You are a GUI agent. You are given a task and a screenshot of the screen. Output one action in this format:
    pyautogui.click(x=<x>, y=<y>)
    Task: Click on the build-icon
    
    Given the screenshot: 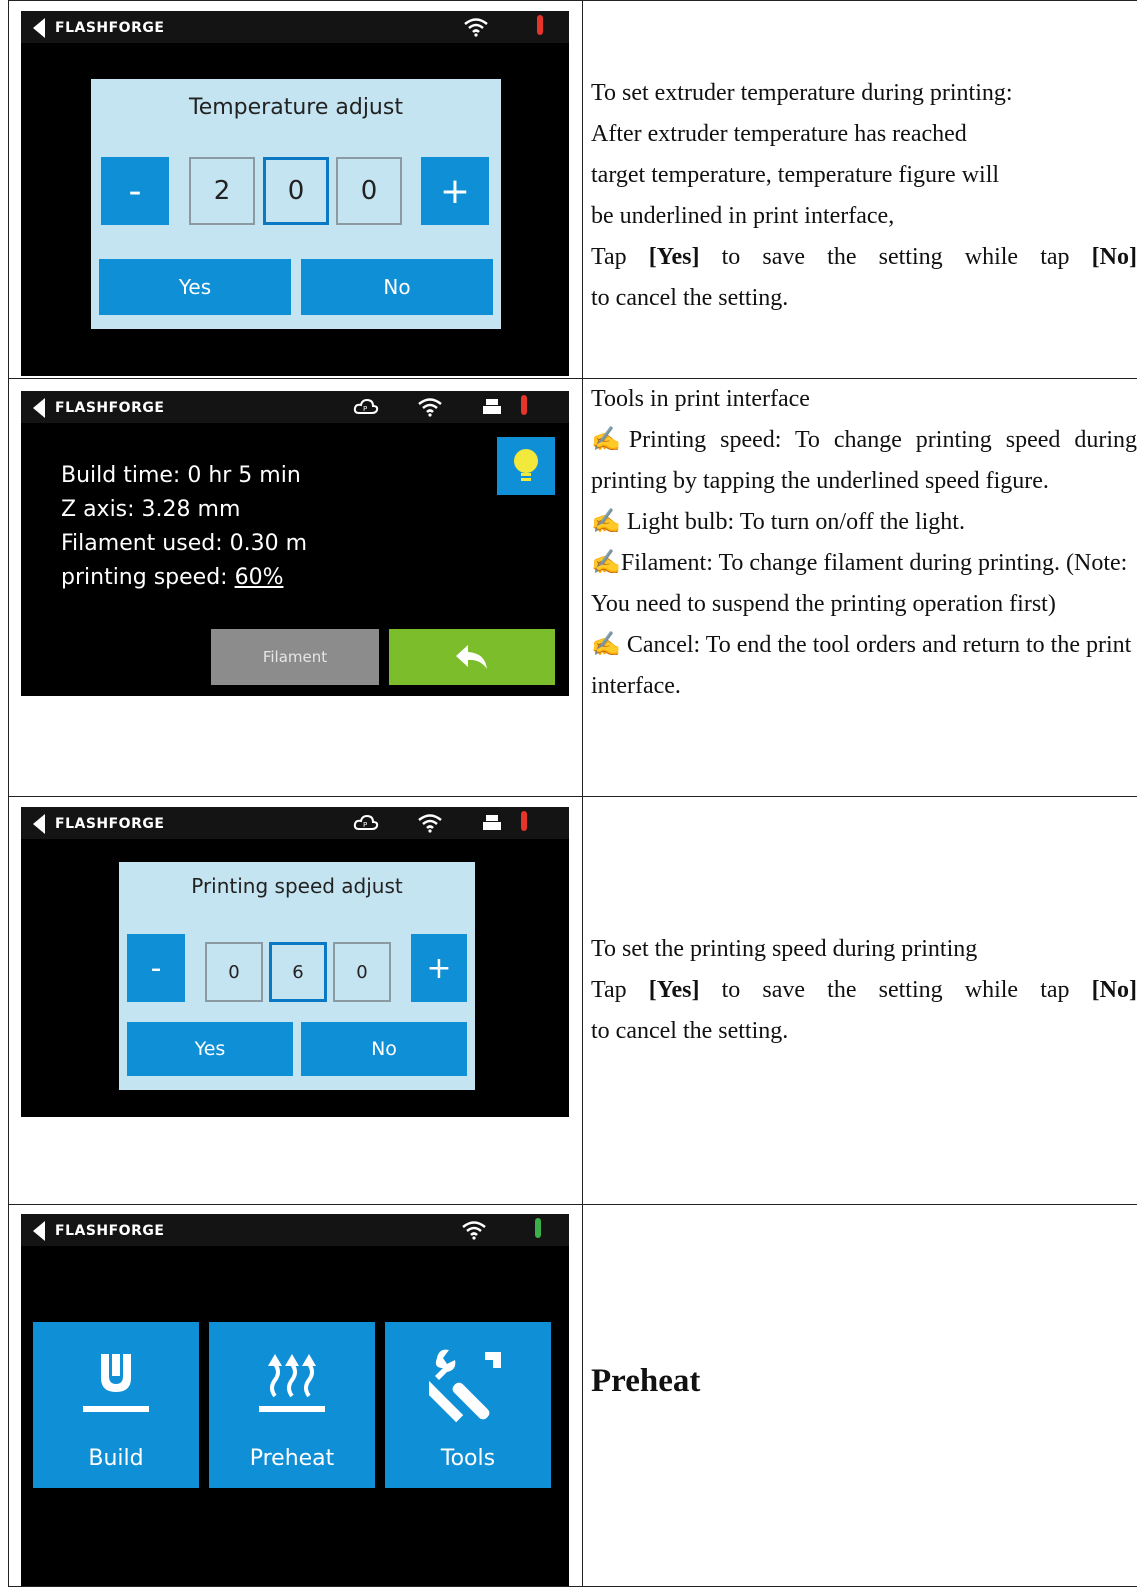 What is the action you would take?
    pyautogui.click(x=116, y=1385)
    